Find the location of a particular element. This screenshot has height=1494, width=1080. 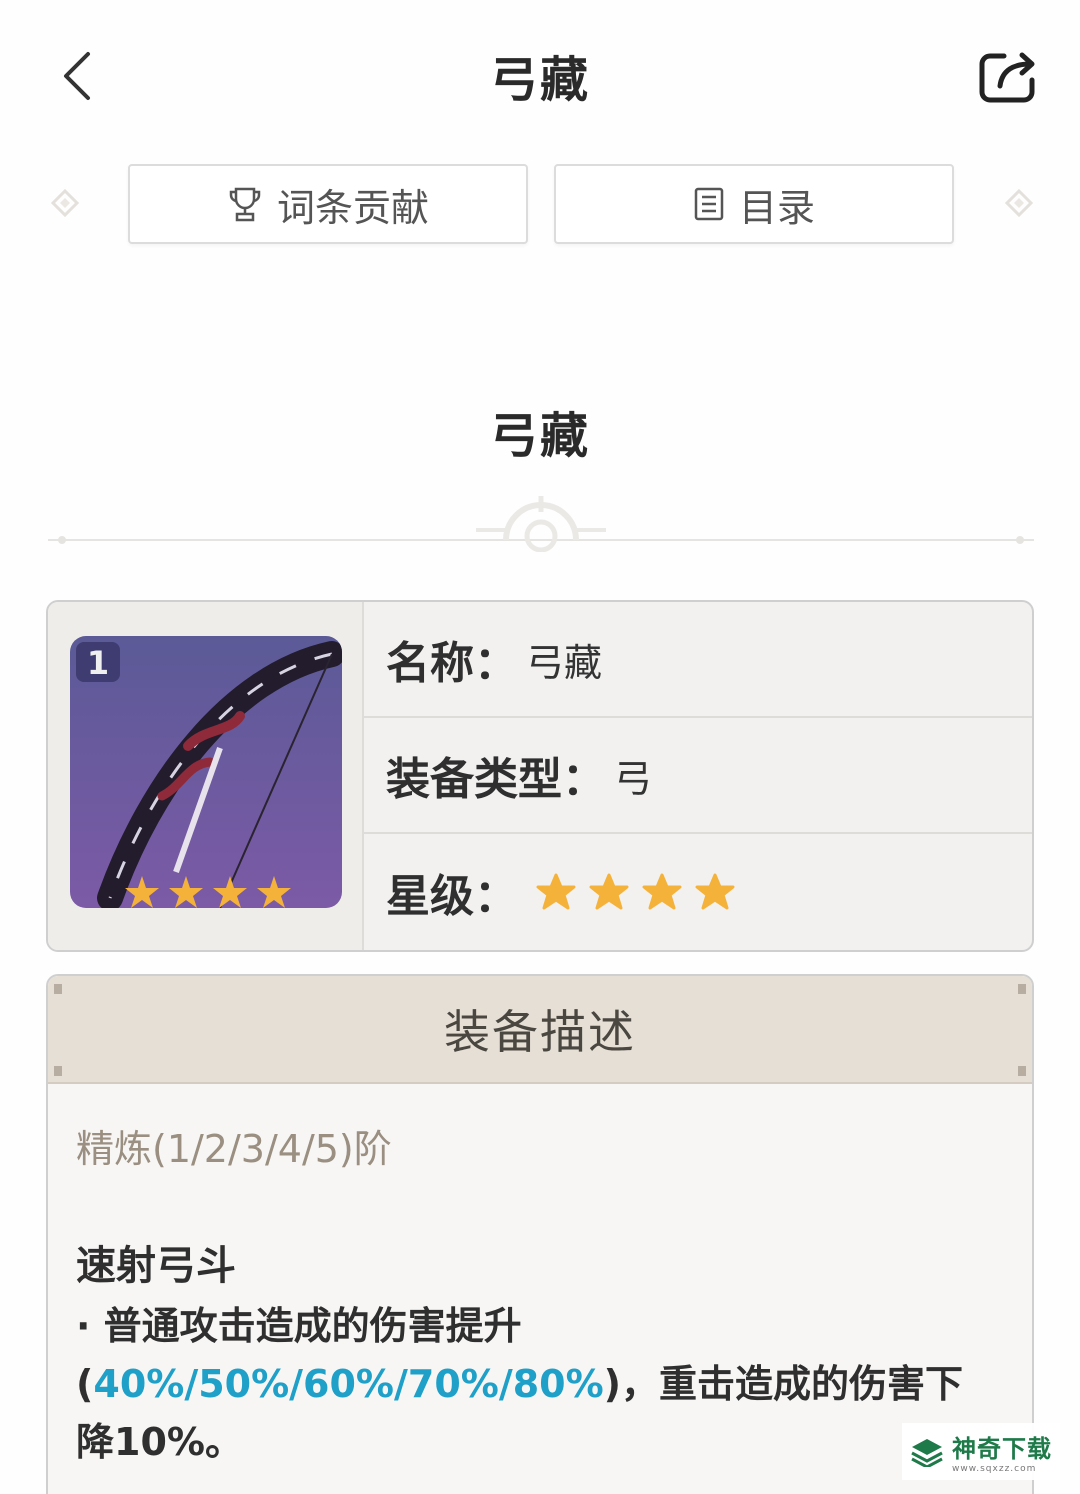

trophy-icon is located at coordinates (245, 204).